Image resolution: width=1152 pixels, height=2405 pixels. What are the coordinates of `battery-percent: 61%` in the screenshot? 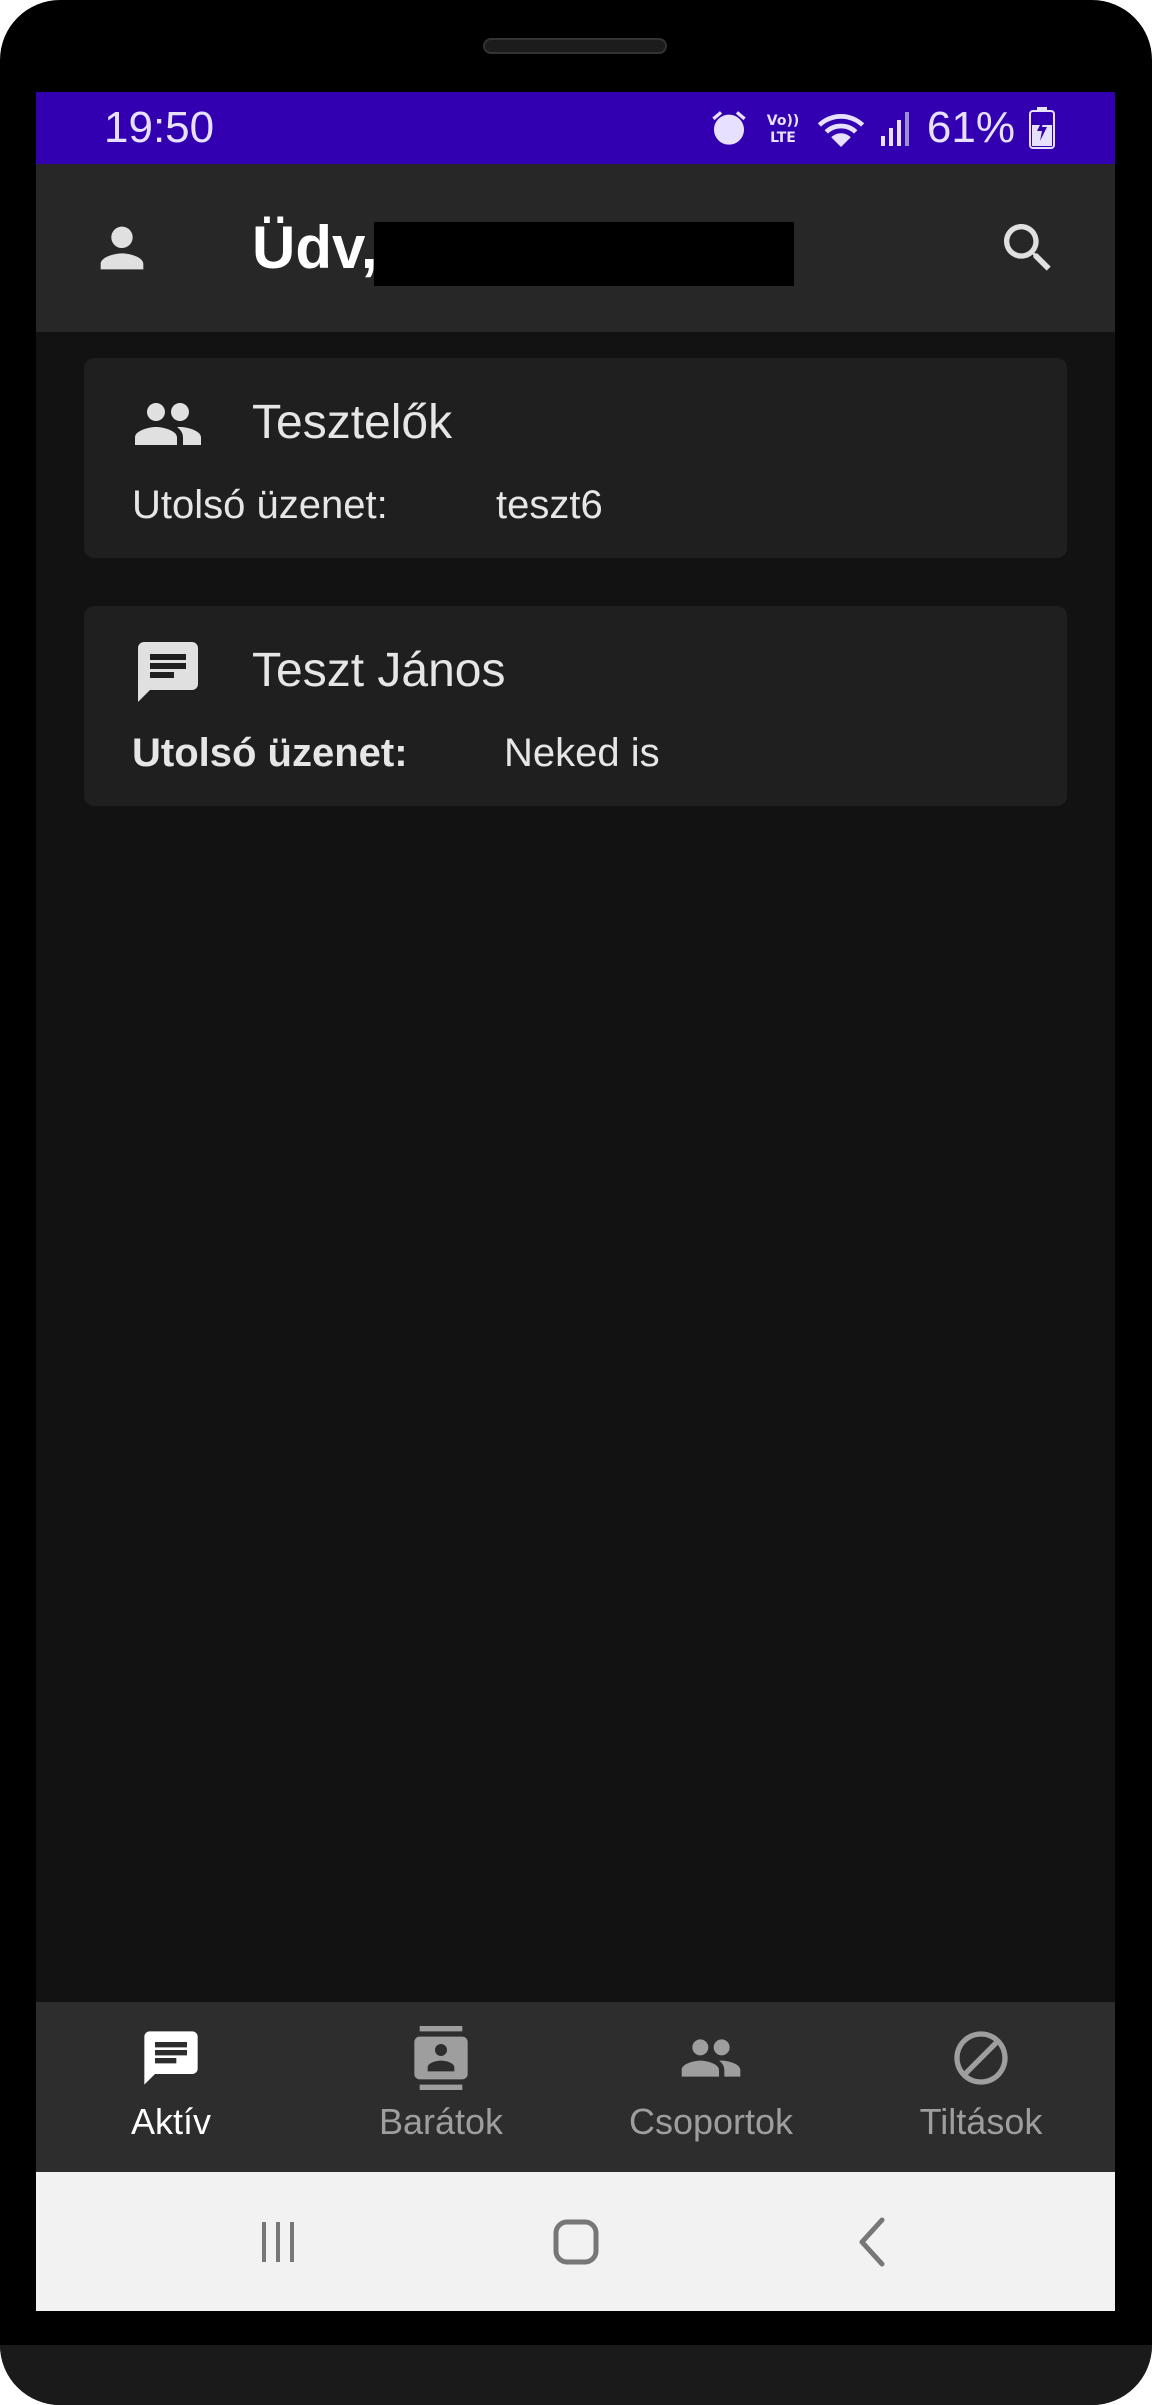 It's located at (970, 127).